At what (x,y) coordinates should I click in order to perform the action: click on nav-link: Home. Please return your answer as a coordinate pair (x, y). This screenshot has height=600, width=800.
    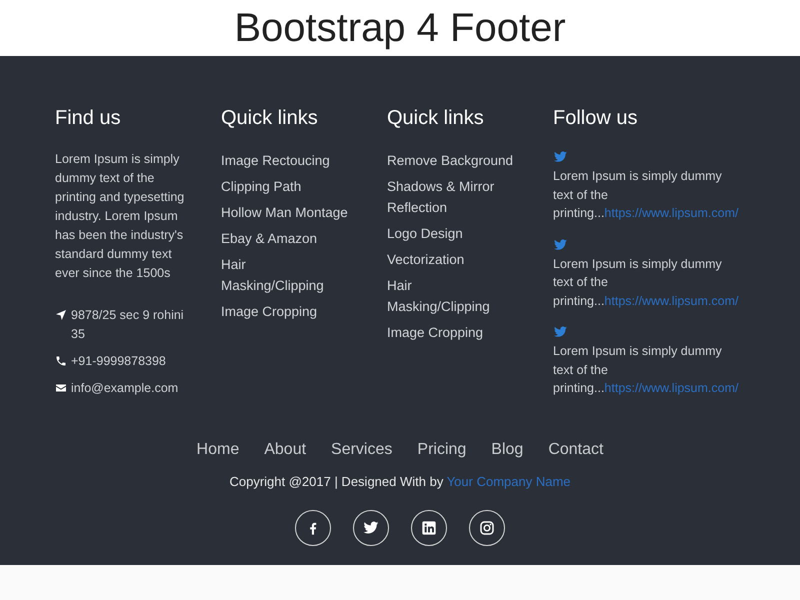
    Looking at the image, I should click on (218, 450).